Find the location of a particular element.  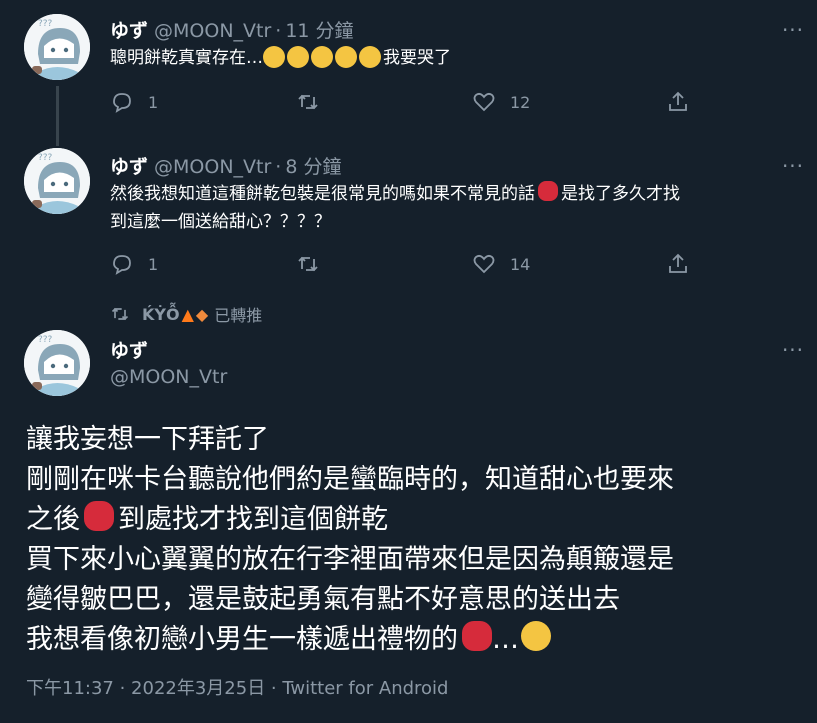

text-part: 之後 is located at coordinates (53, 519).